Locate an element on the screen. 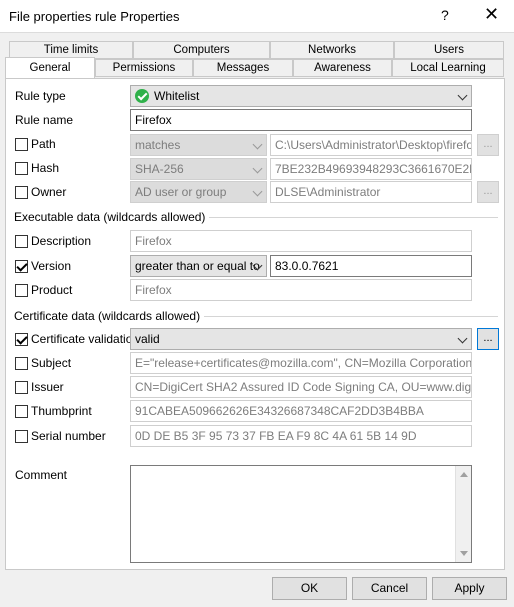 The height and width of the screenshot is (607, 514). version-label: Version is located at coordinates (51, 266).